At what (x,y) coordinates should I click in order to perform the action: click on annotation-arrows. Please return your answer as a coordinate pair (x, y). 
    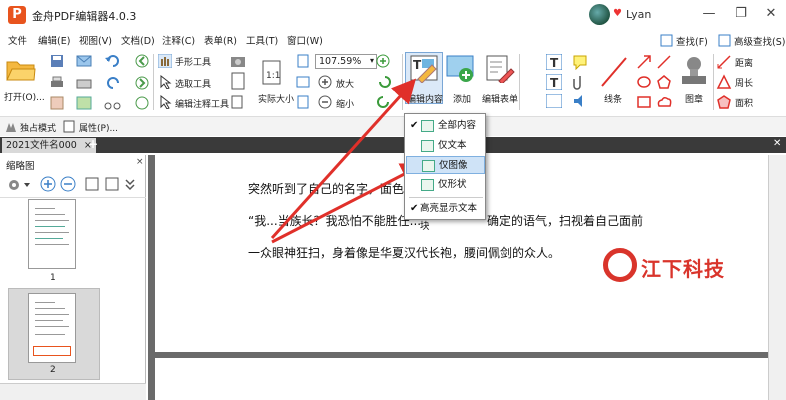
    Looking at the image, I should click on (348, 161).